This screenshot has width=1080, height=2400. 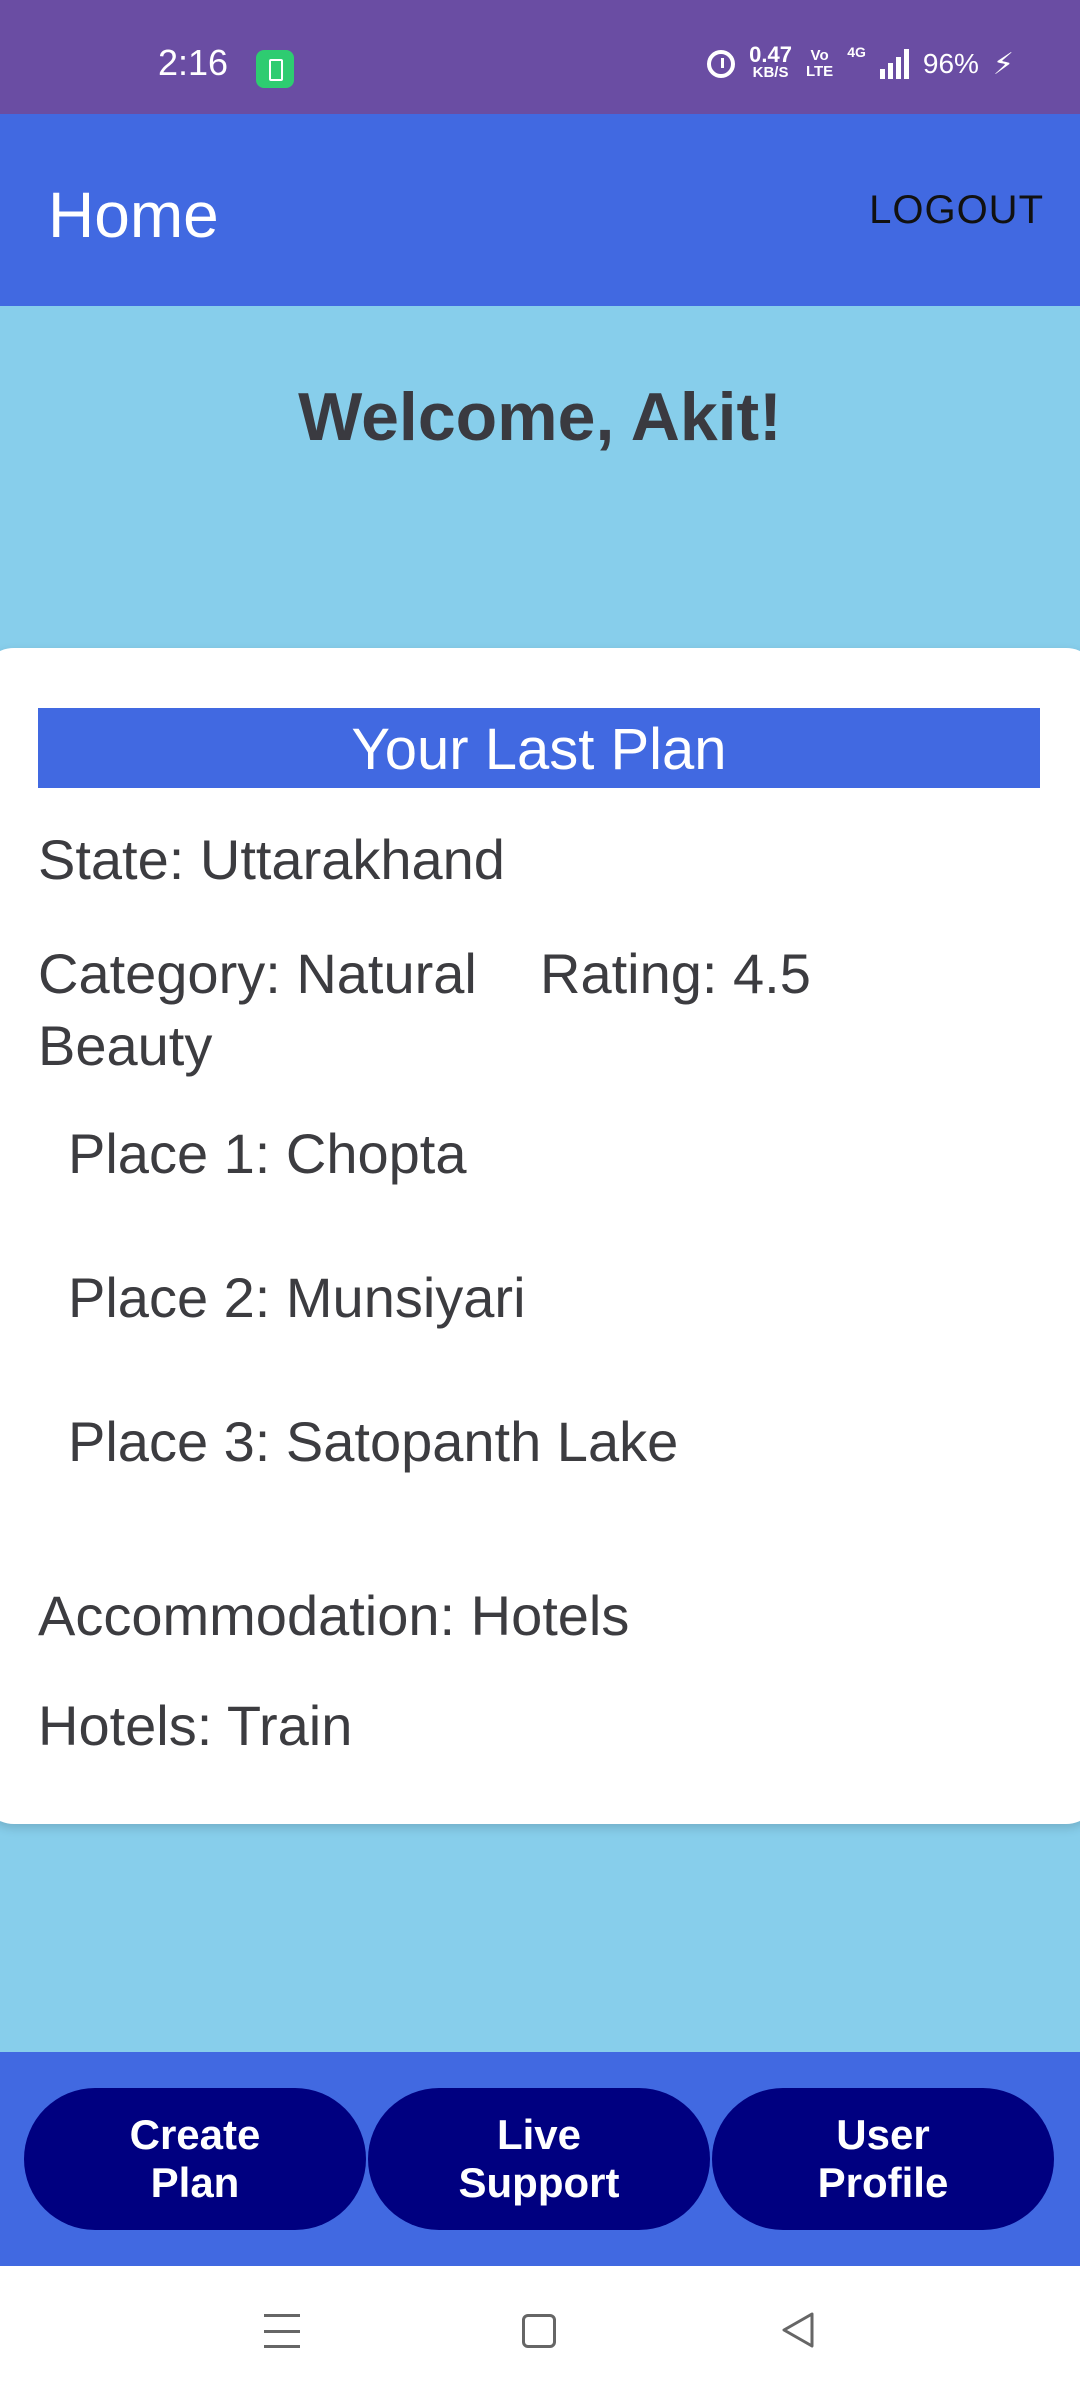 I want to click on live-support-label-line2: Support, so click(x=539, y=2182).